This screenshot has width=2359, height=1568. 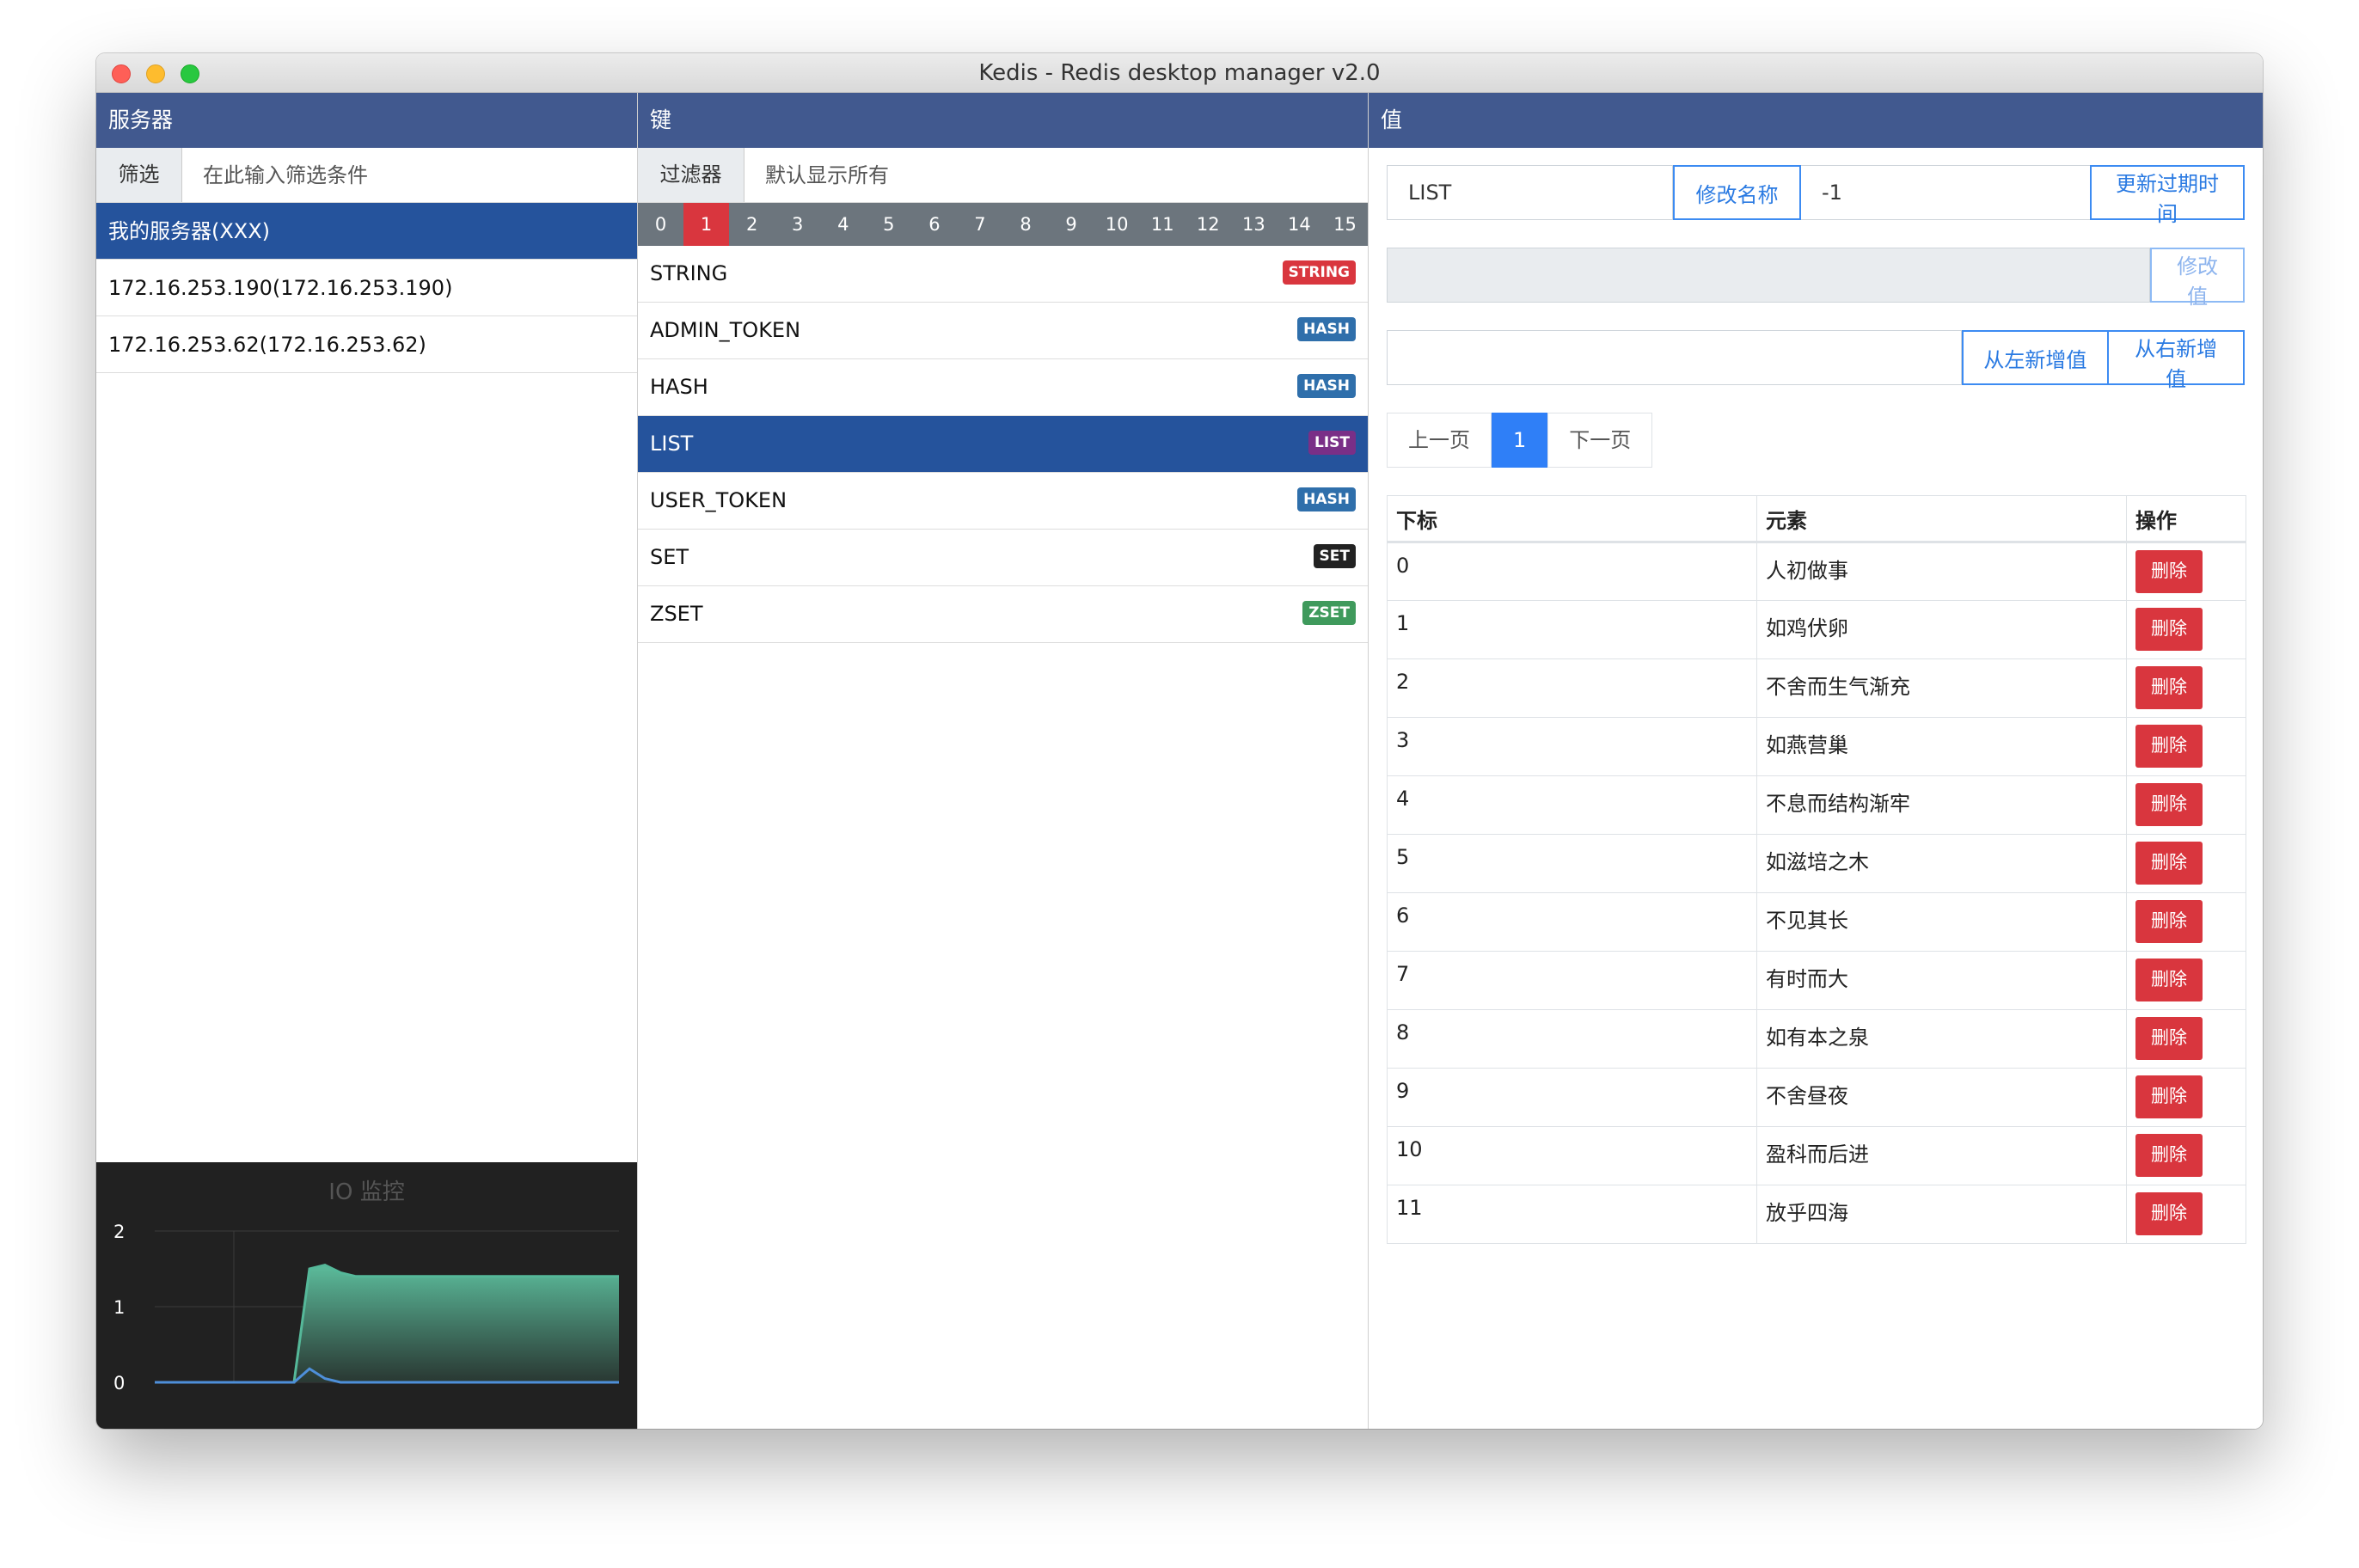 I want to click on cell-element: 盈科而后进, so click(x=1941, y=1155).